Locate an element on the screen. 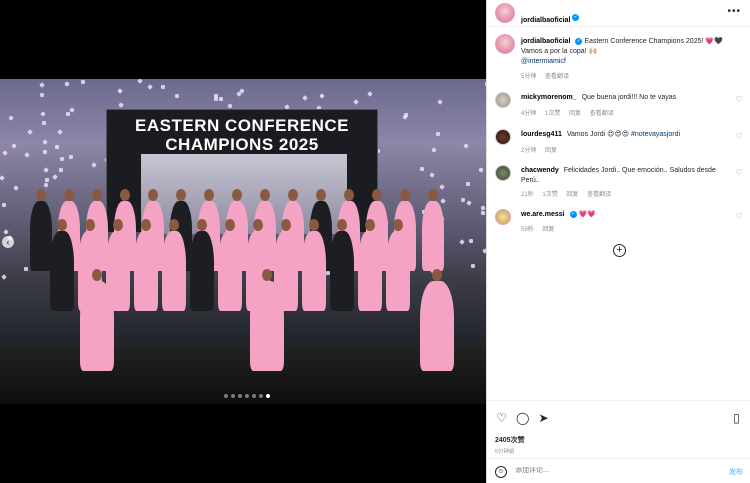 The width and height of the screenshot is (750, 483). previous-slide-icon: ‹ is located at coordinates (8, 242).